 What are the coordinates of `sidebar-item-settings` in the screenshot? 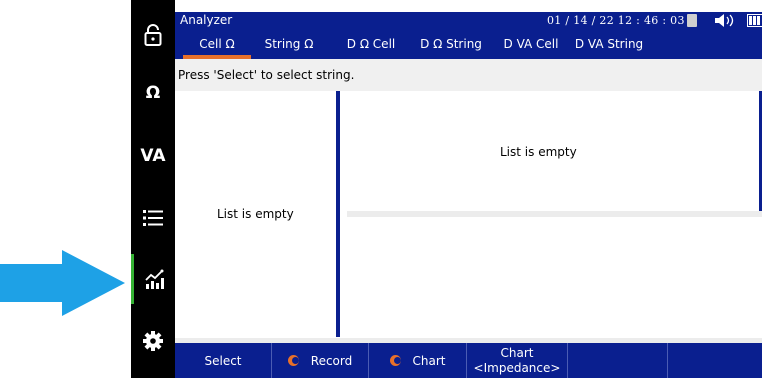 It's located at (153, 341).